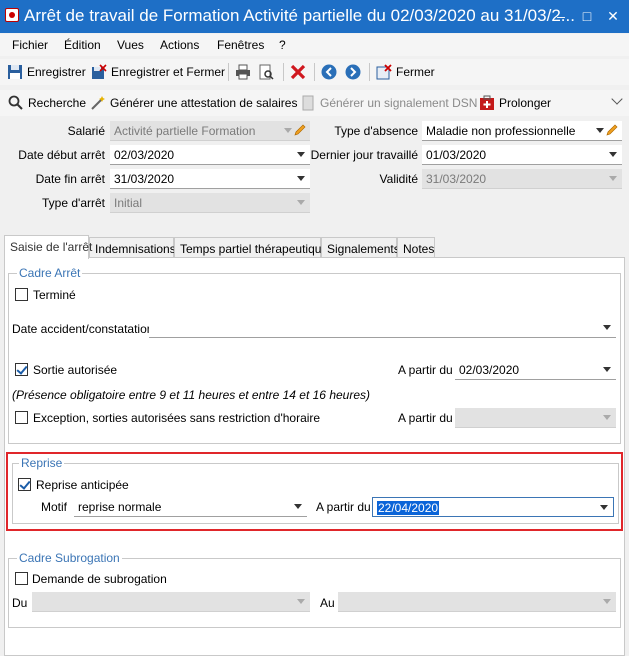 This screenshot has width=629, height=656. Describe the element at coordinates (522, 179) in the screenshot. I see `validite-combo: 31/03/2020` at that location.